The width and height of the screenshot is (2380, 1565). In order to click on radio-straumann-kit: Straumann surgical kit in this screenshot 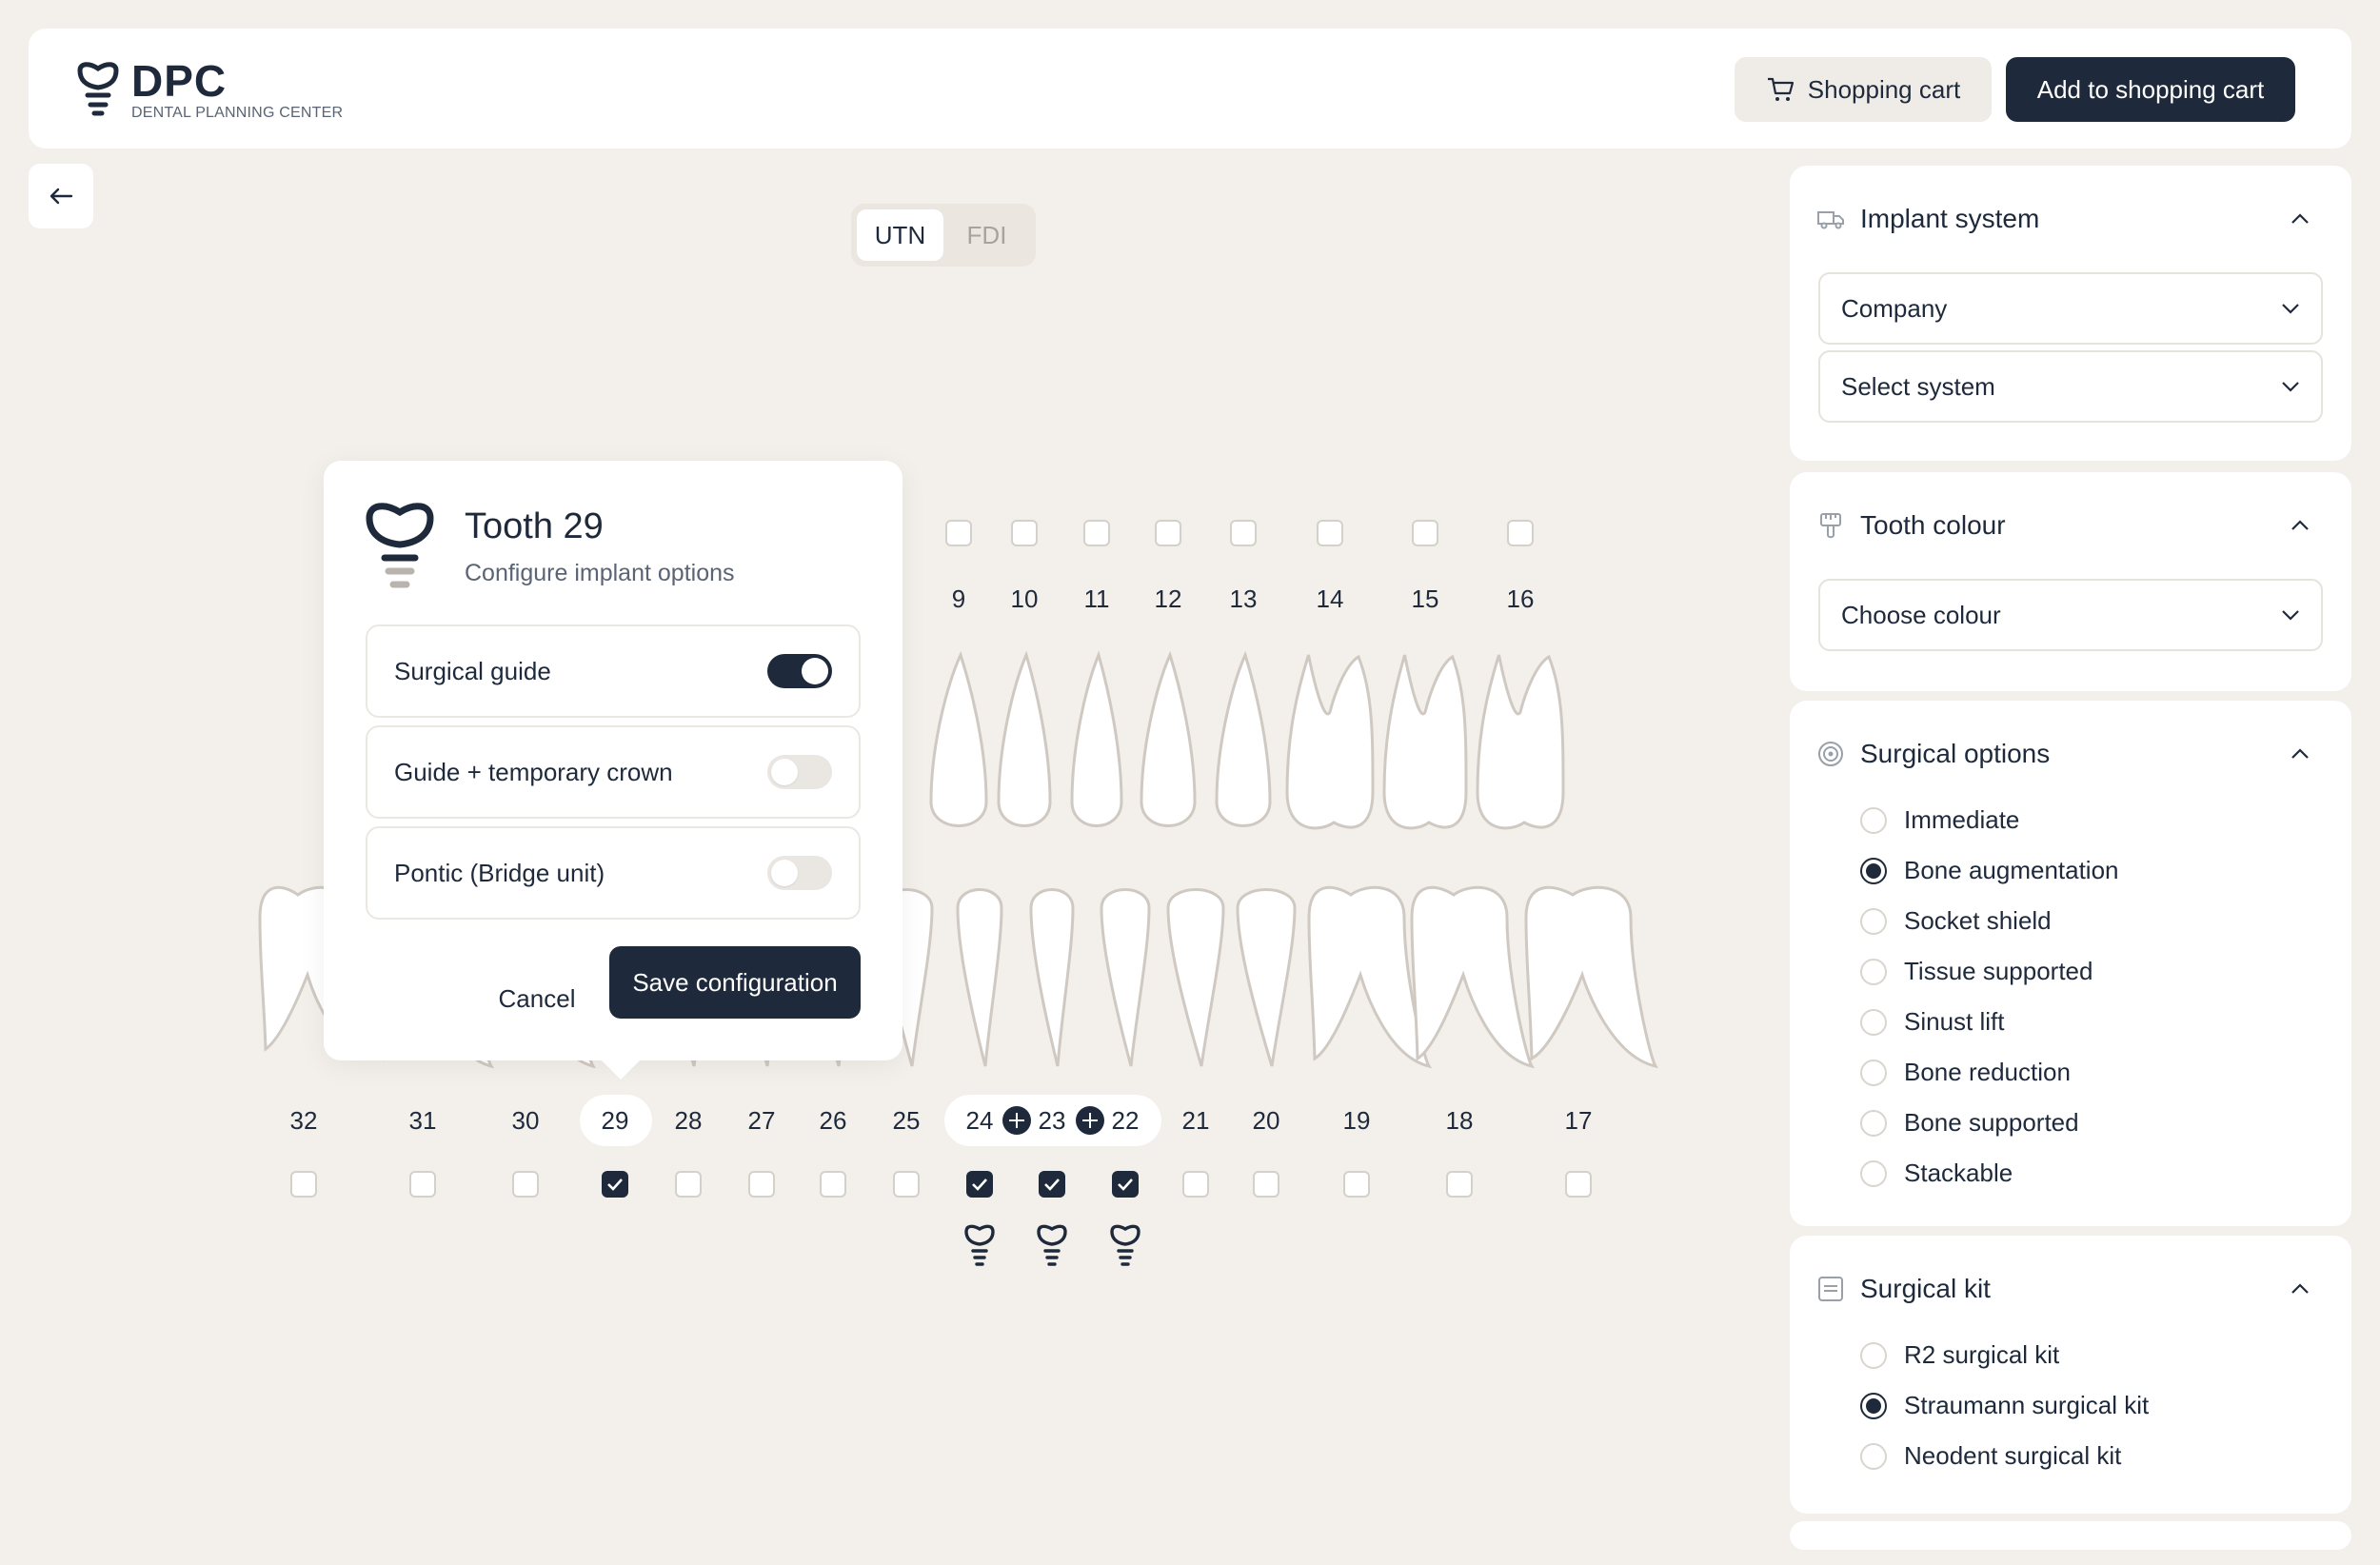, I will do `click(2004, 1405)`.